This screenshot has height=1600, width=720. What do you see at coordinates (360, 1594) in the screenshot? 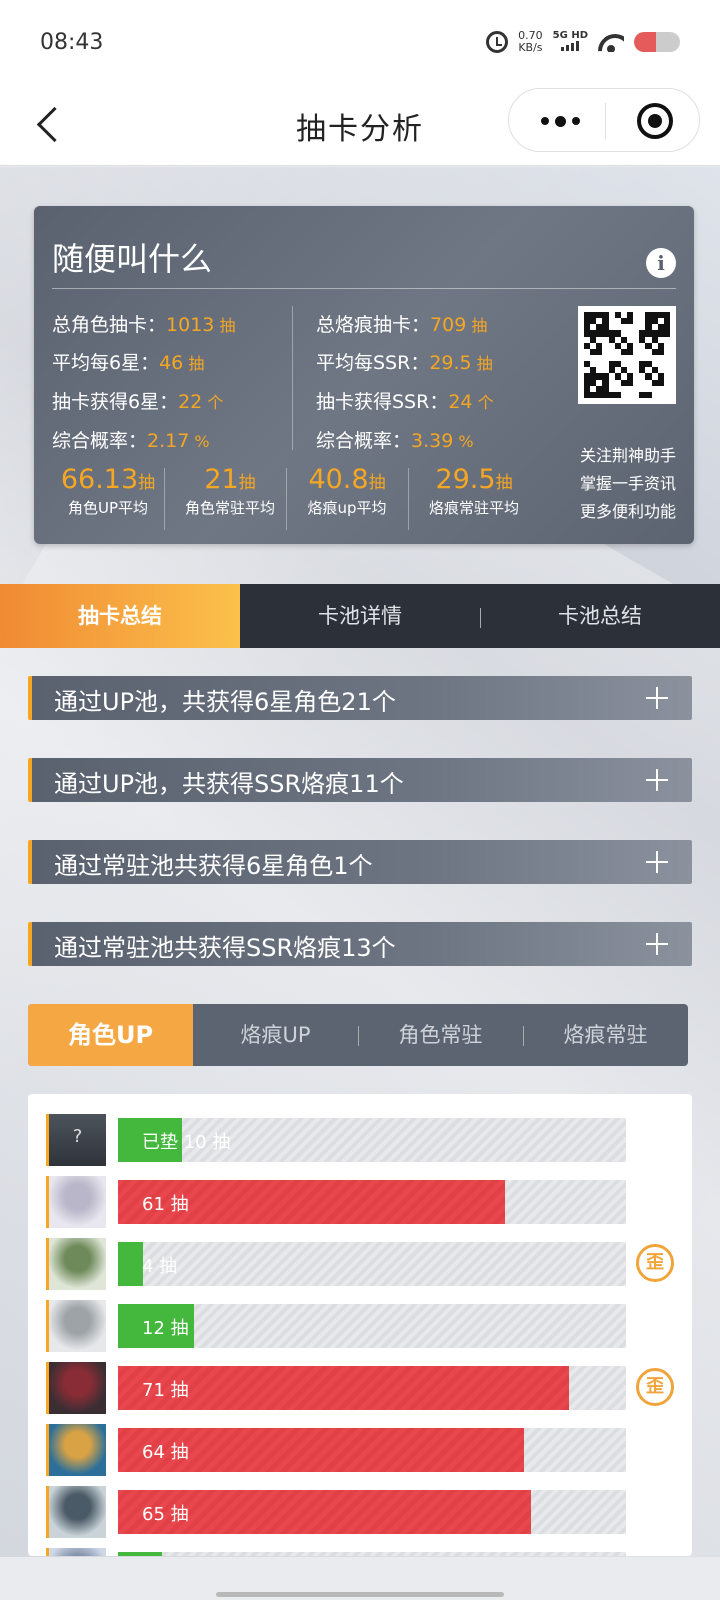
I see `home-indicator` at bounding box center [360, 1594].